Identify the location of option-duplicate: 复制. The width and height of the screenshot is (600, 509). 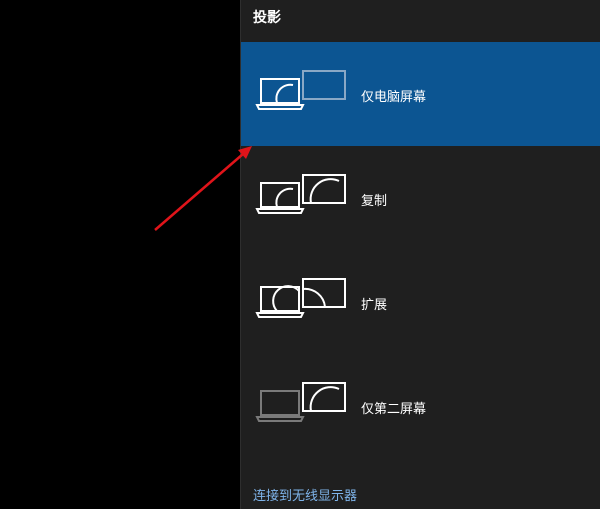
(420, 198).